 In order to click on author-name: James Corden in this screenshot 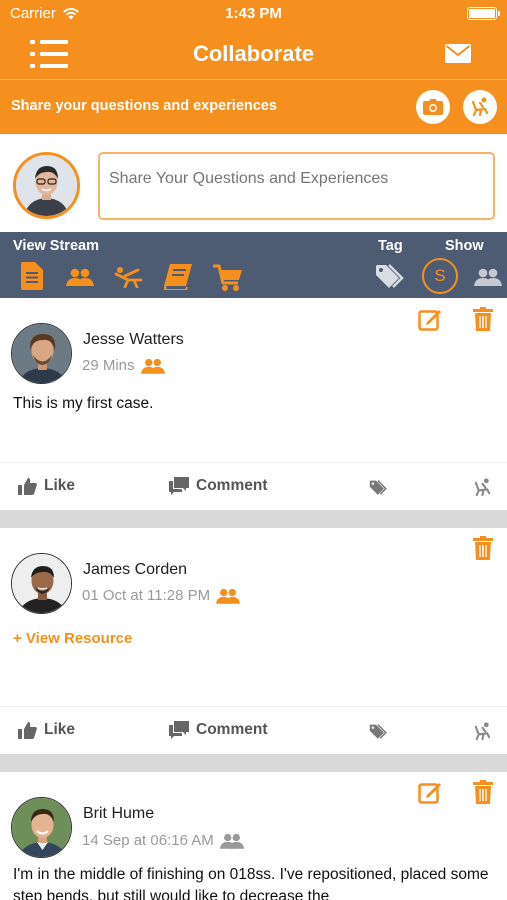, I will do `click(135, 570)`.